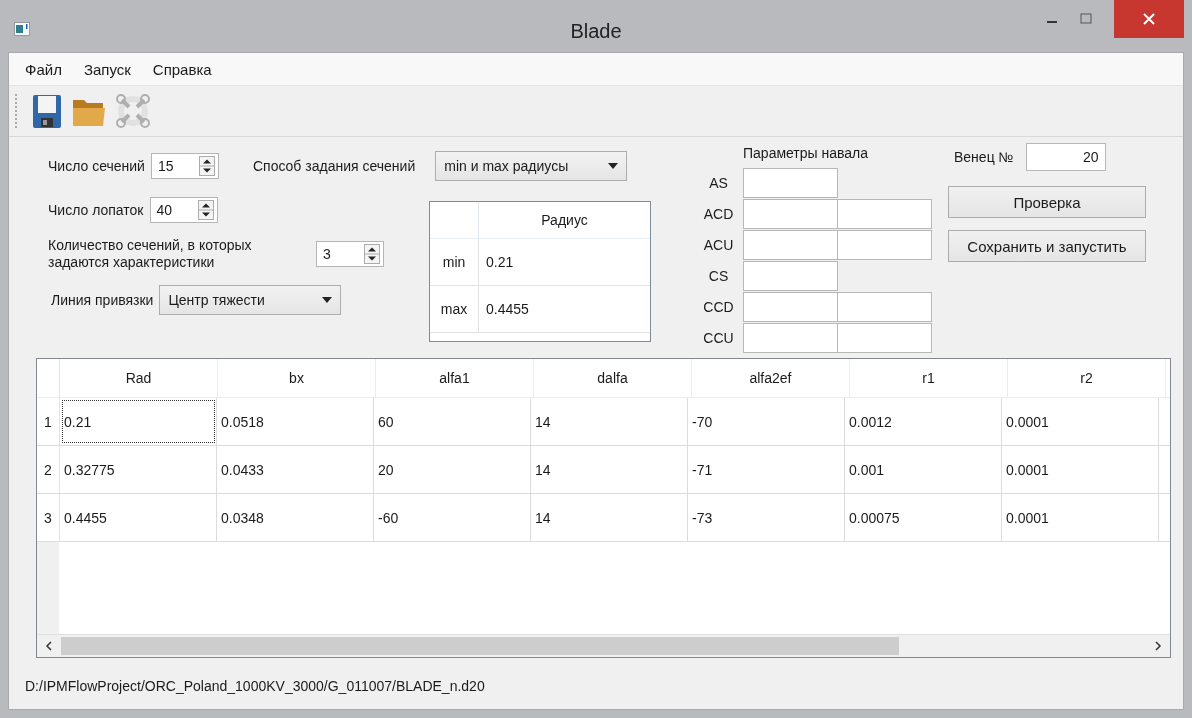 This screenshot has height=718, width=1192. I want to click on column-header: Rad, so click(139, 378).